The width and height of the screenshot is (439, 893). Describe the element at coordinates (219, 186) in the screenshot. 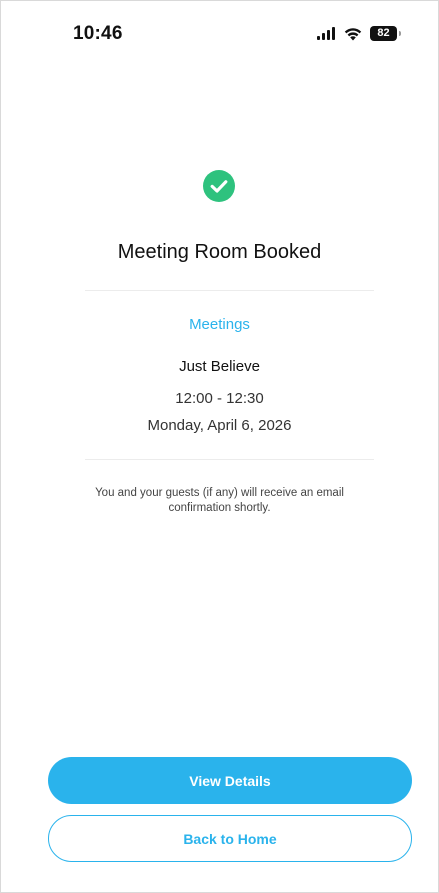

I see `check-circle-icon` at that location.